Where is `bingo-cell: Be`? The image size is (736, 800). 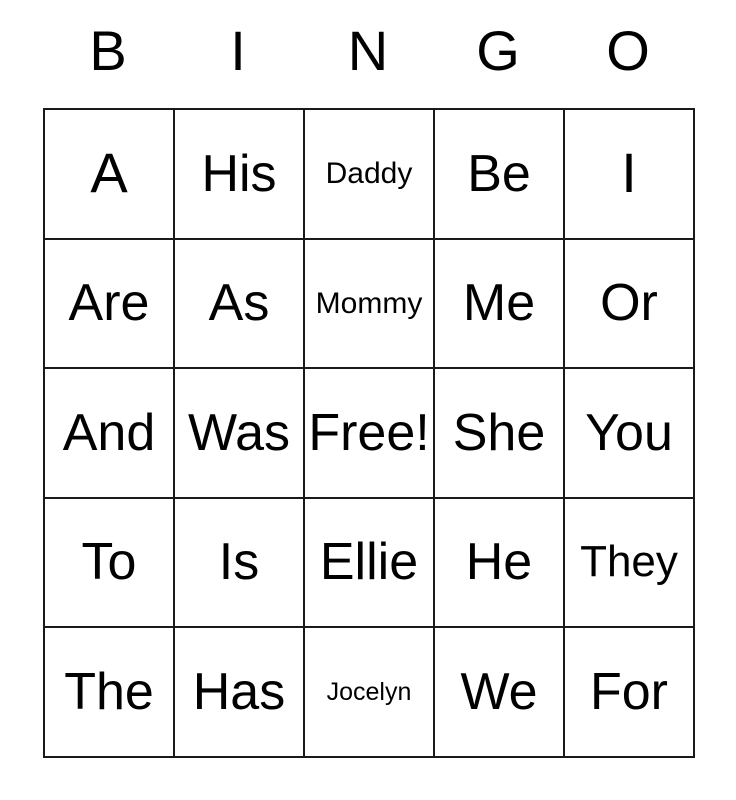
bingo-cell: Be is located at coordinates (500, 175).